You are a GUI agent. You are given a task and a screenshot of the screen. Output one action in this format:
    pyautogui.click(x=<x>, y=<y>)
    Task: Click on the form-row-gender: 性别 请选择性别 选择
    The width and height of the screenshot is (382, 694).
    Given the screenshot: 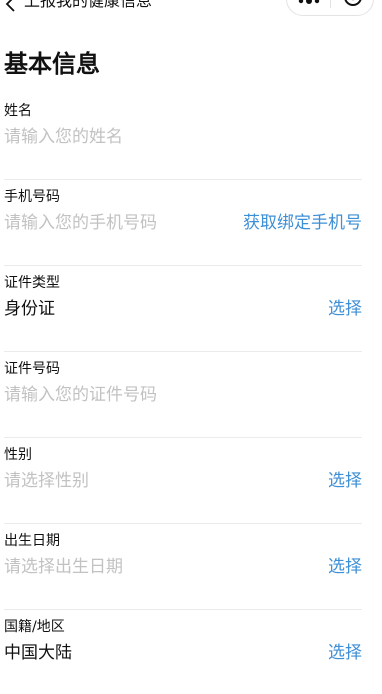 What is the action you would take?
    pyautogui.click(x=183, y=481)
    